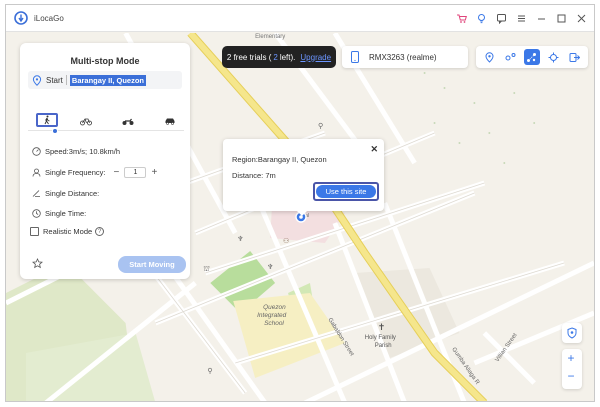 This screenshot has height=407, width=600. I want to click on cart-icon, so click(461, 18).